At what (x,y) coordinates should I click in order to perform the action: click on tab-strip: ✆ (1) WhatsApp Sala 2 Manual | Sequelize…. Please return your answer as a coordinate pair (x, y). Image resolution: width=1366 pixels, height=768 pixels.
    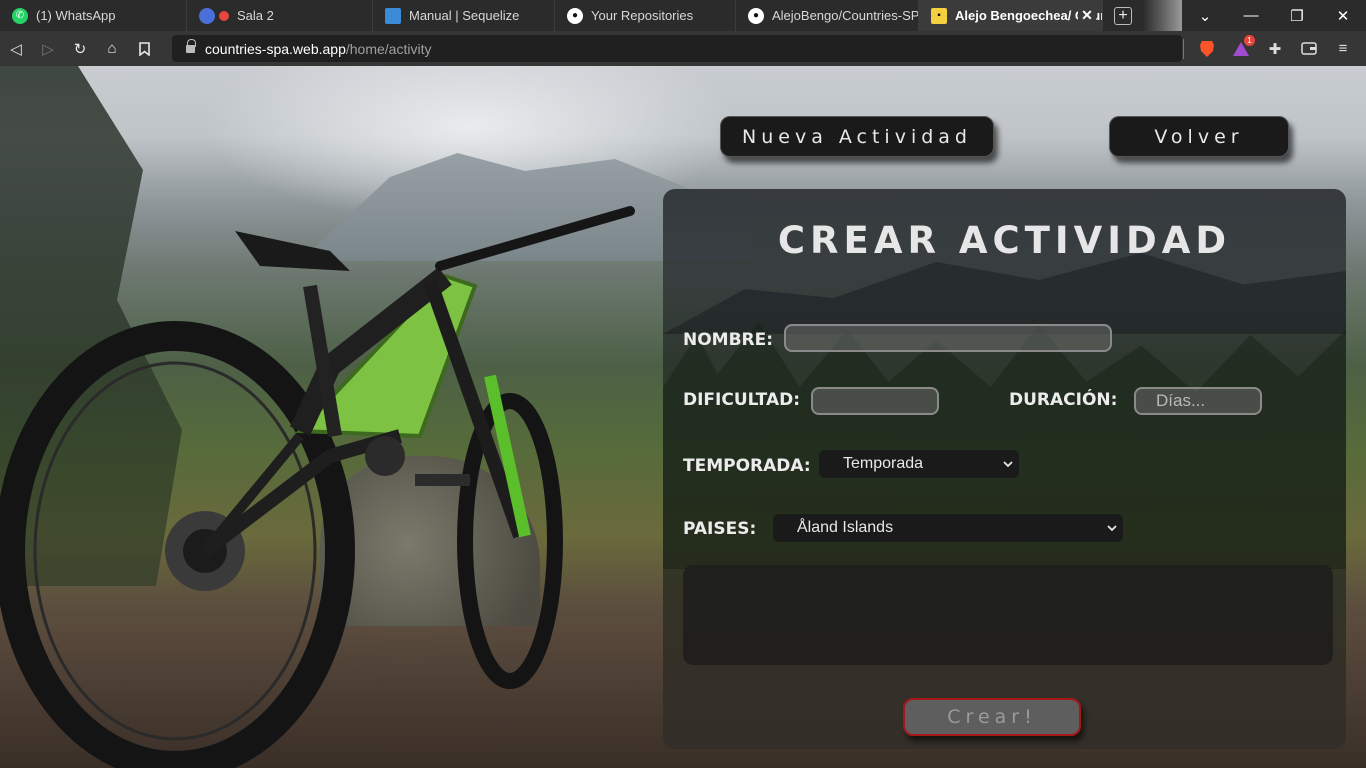
    Looking at the image, I should click on (683, 15).